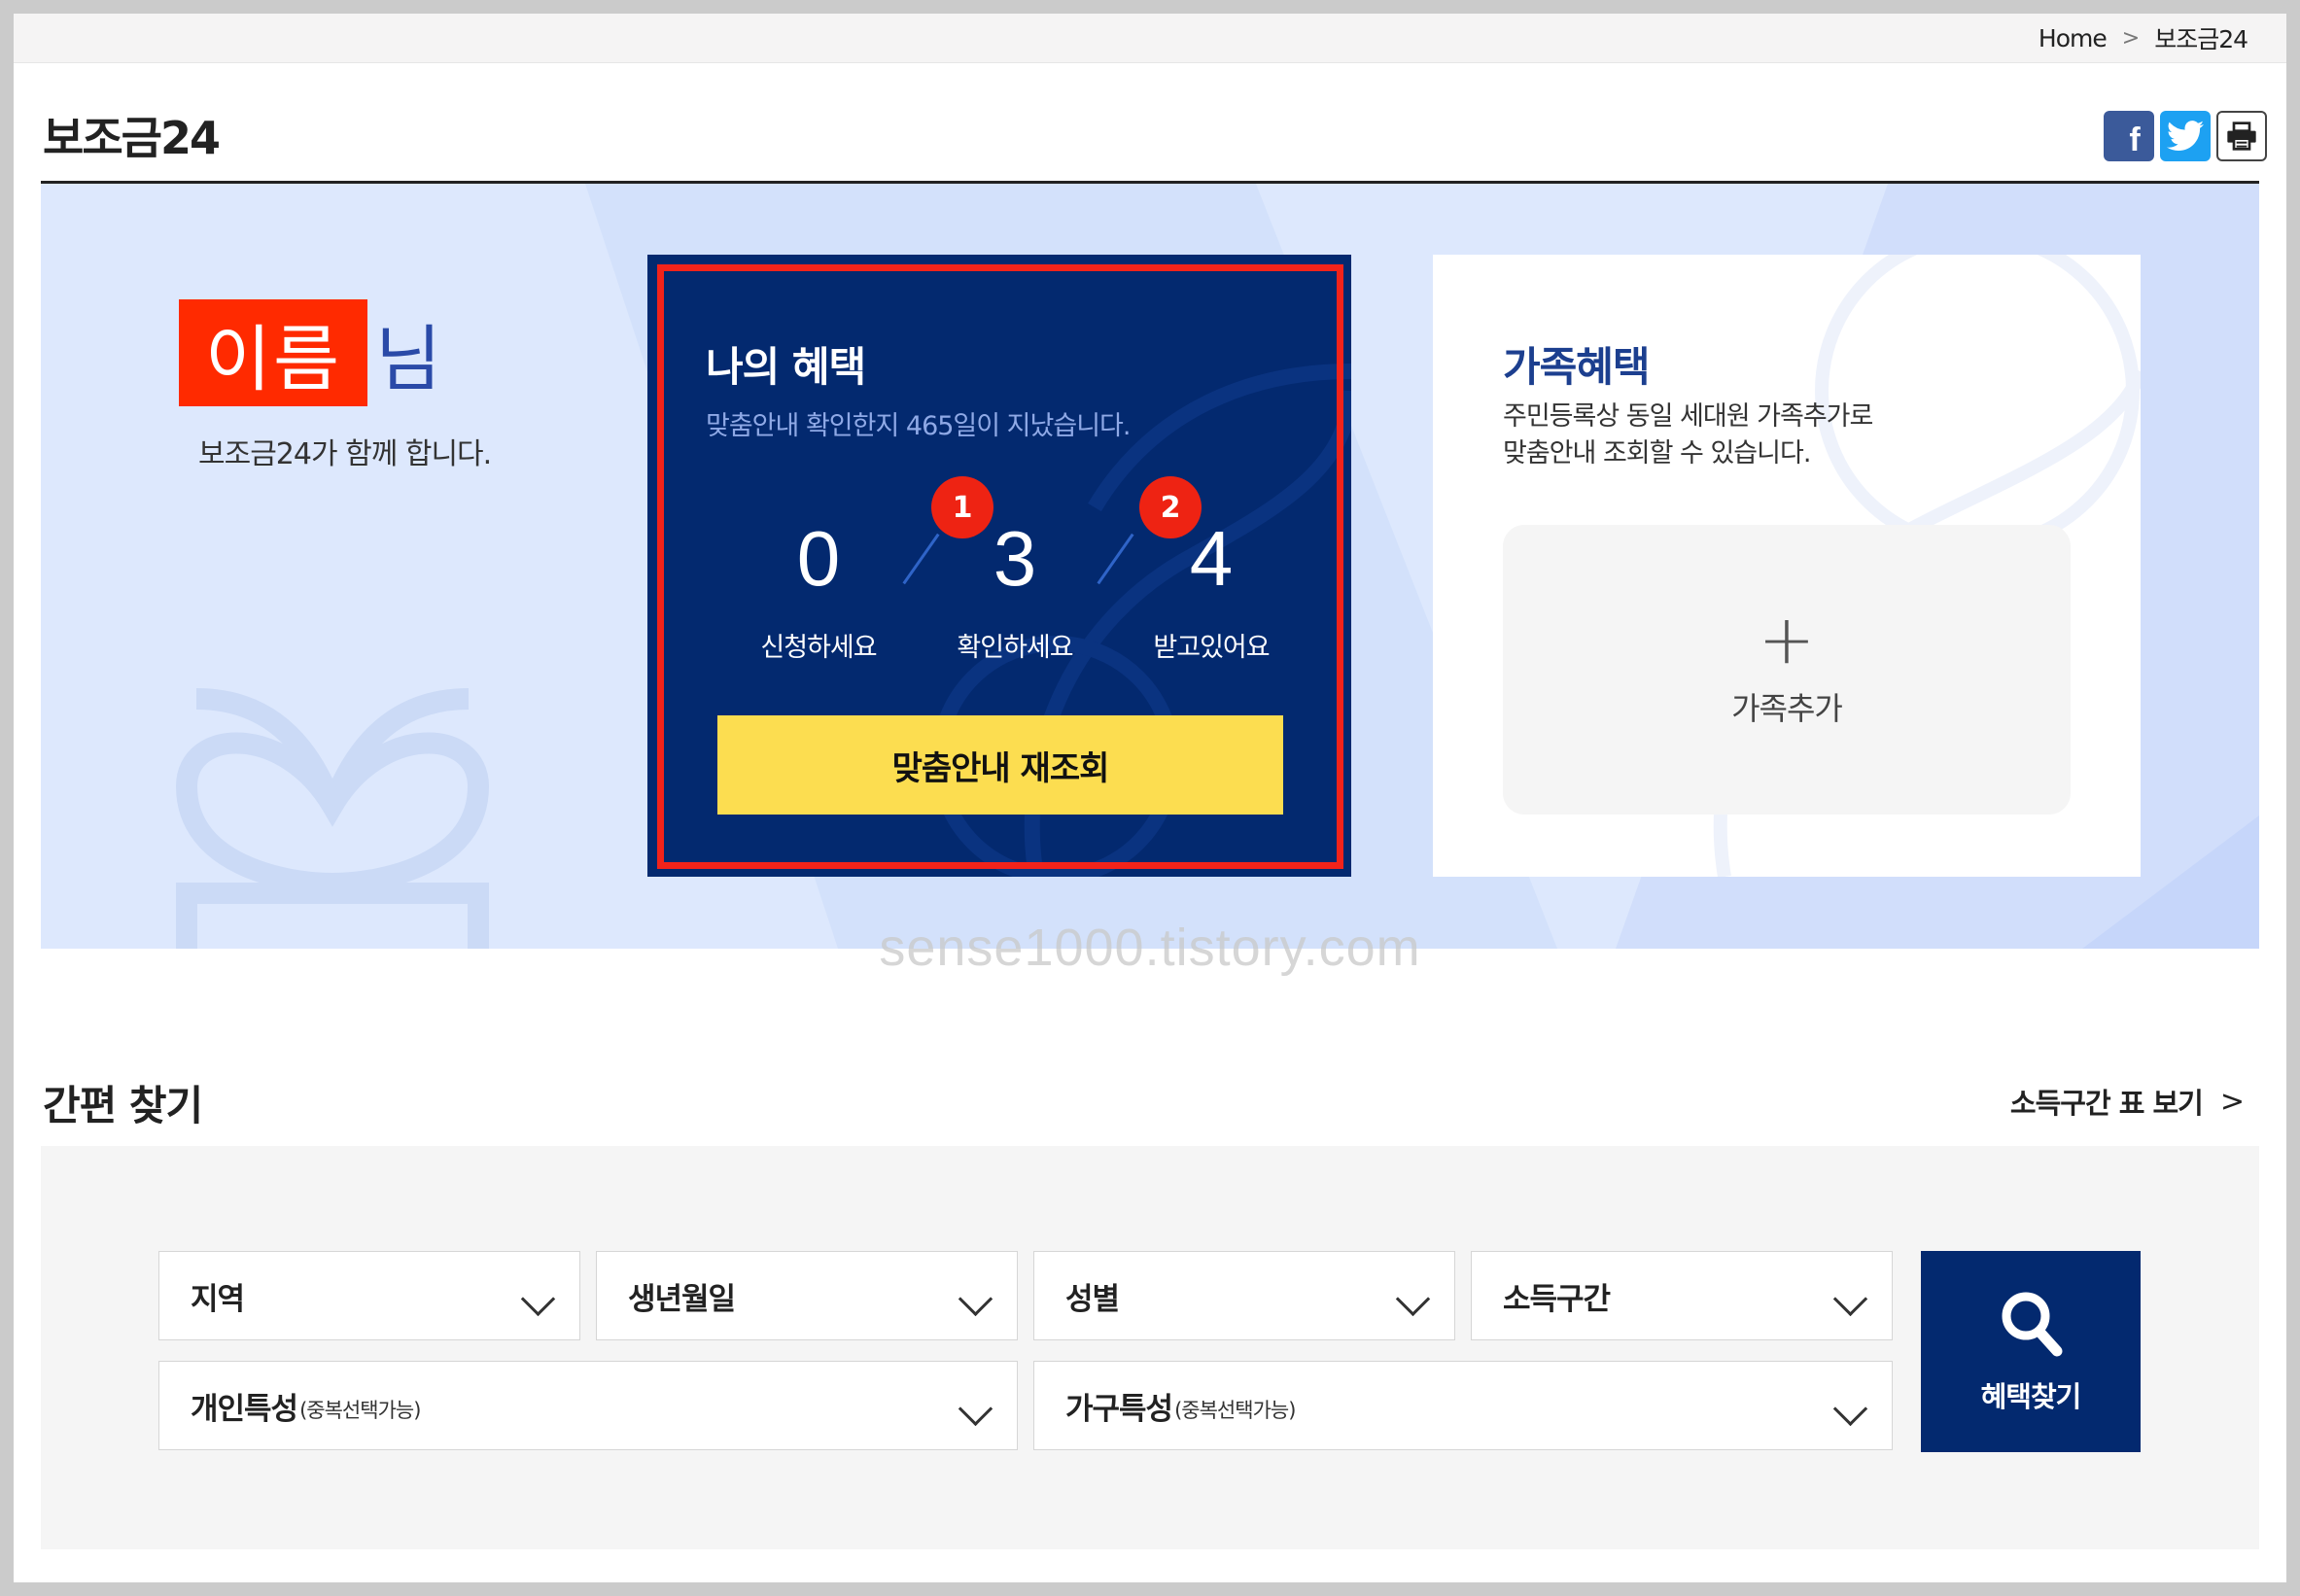 Image resolution: width=2300 pixels, height=1596 pixels. Describe the element at coordinates (2073, 38) in the screenshot. I see `breadcrumb-home-link: Home` at that location.